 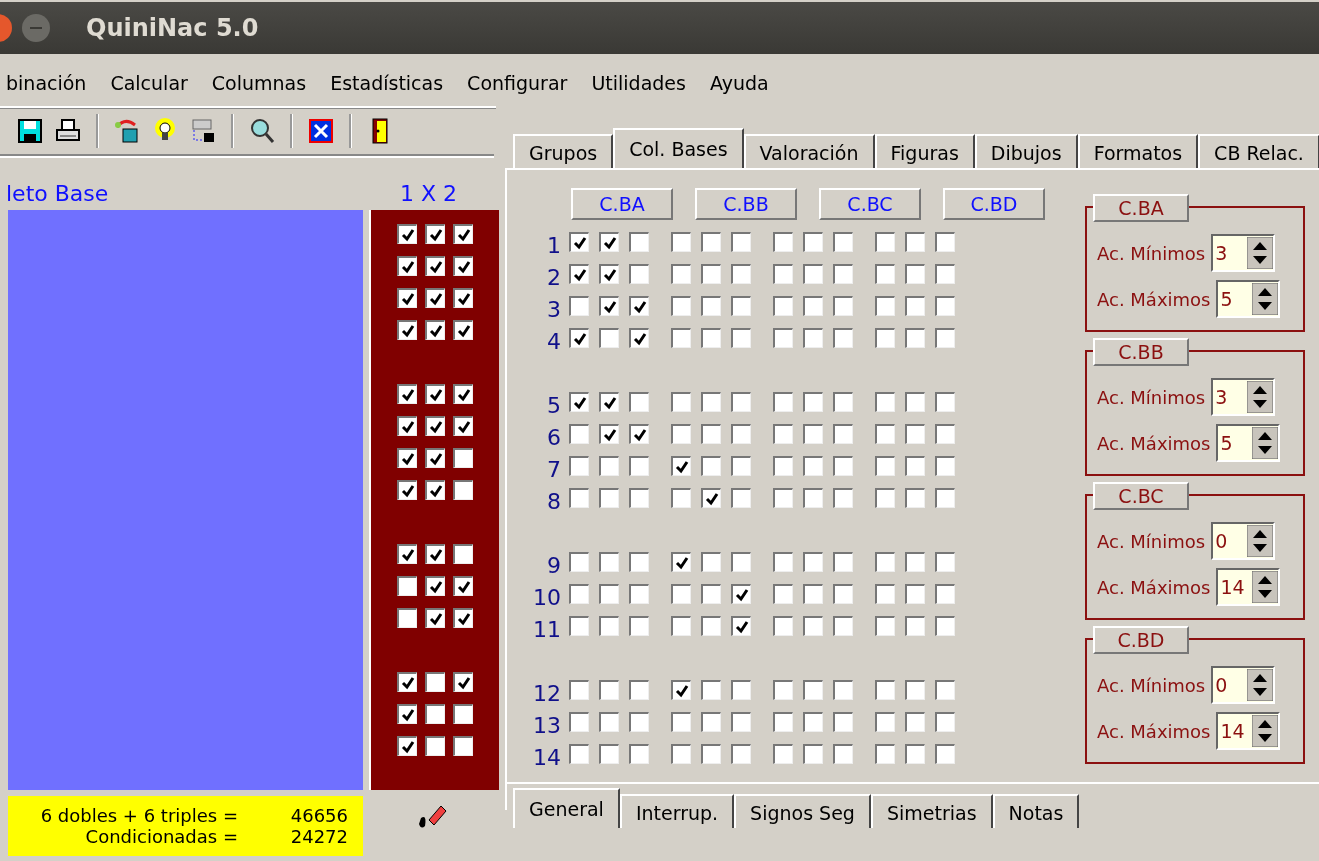 I want to click on group-button: C.BB, so click(x=1141, y=352).